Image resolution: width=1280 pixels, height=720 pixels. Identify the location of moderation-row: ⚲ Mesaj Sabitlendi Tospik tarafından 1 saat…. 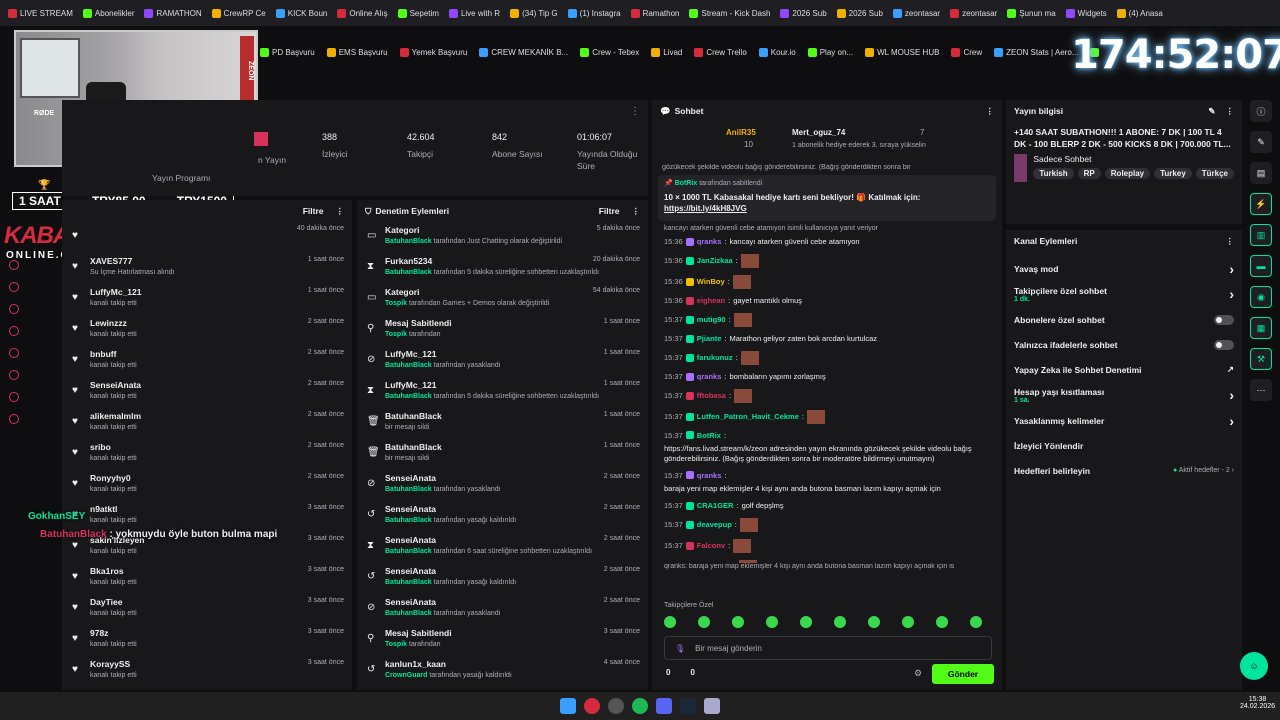
(502, 330).